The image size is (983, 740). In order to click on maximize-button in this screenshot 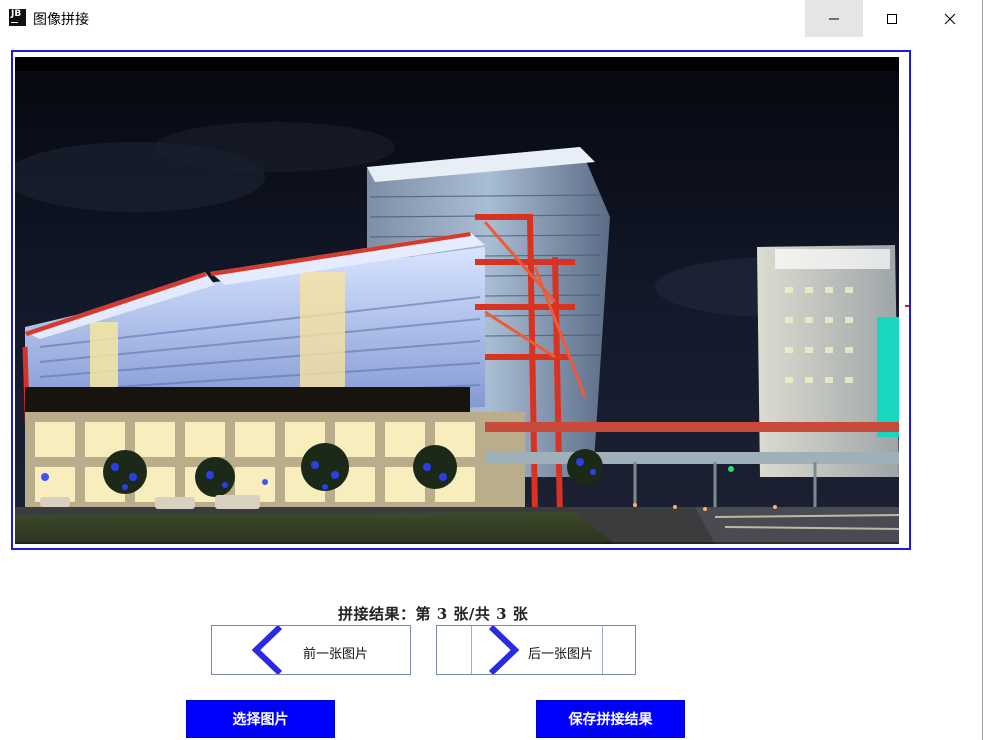, I will do `click(892, 18)`.